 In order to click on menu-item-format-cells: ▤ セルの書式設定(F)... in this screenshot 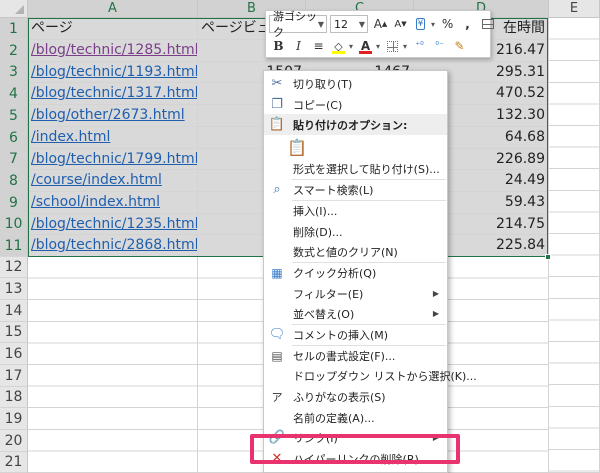, I will do `click(355, 355)`.